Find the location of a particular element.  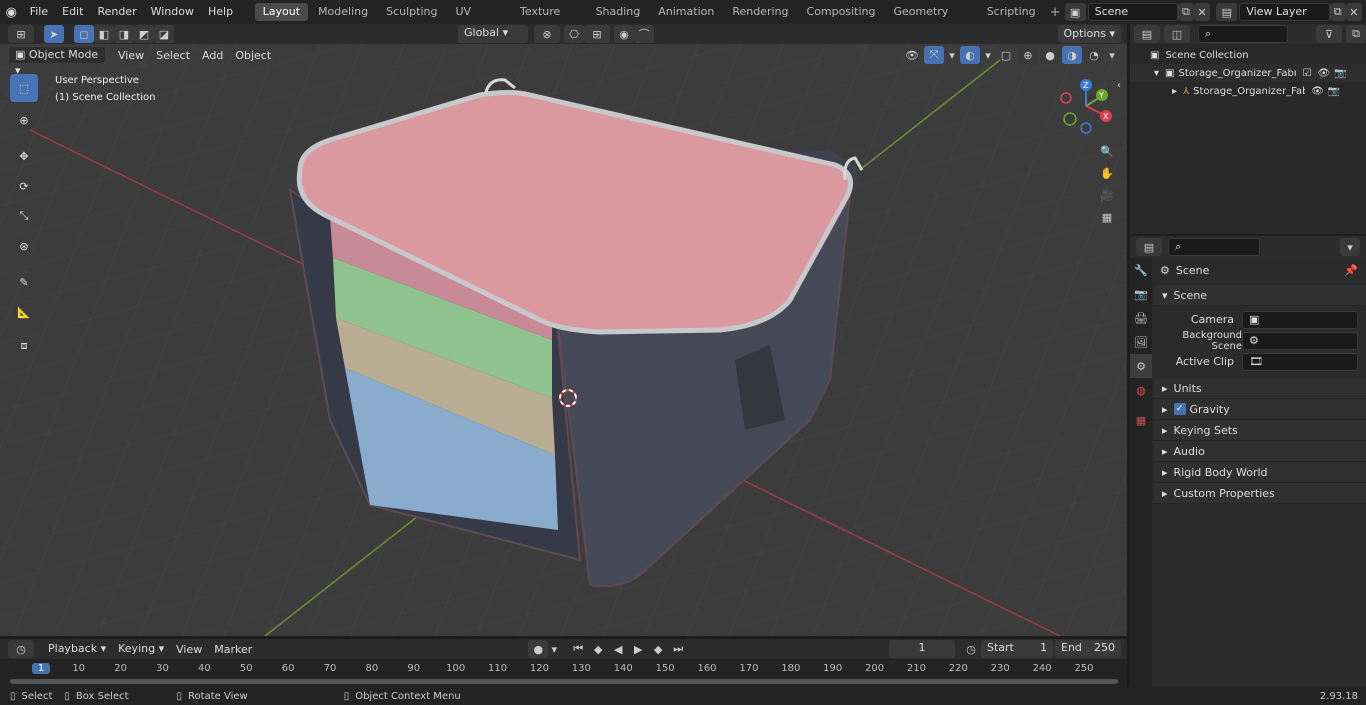

render-tab-icon: 📷 is located at coordinates (1141, 294).